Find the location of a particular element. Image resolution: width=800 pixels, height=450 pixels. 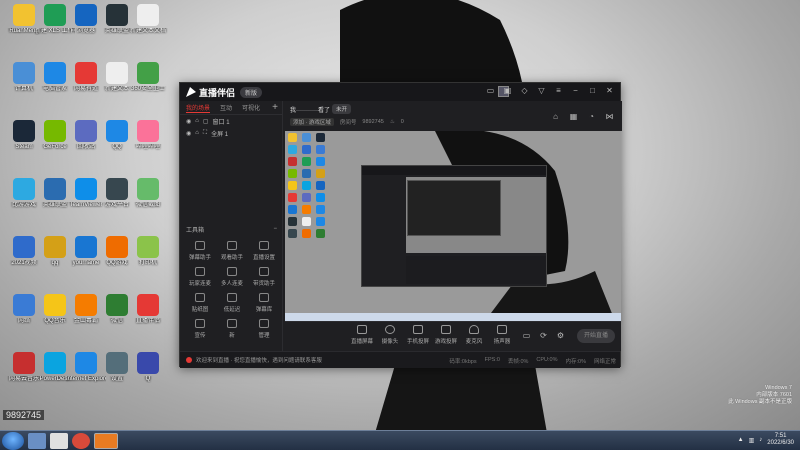

start-button is located at coordinates (13, 440).